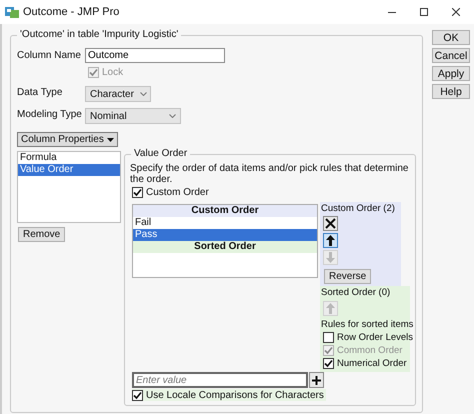 This screenshot has width=474, height=414. I want to click on add-button, so click(316, 380).